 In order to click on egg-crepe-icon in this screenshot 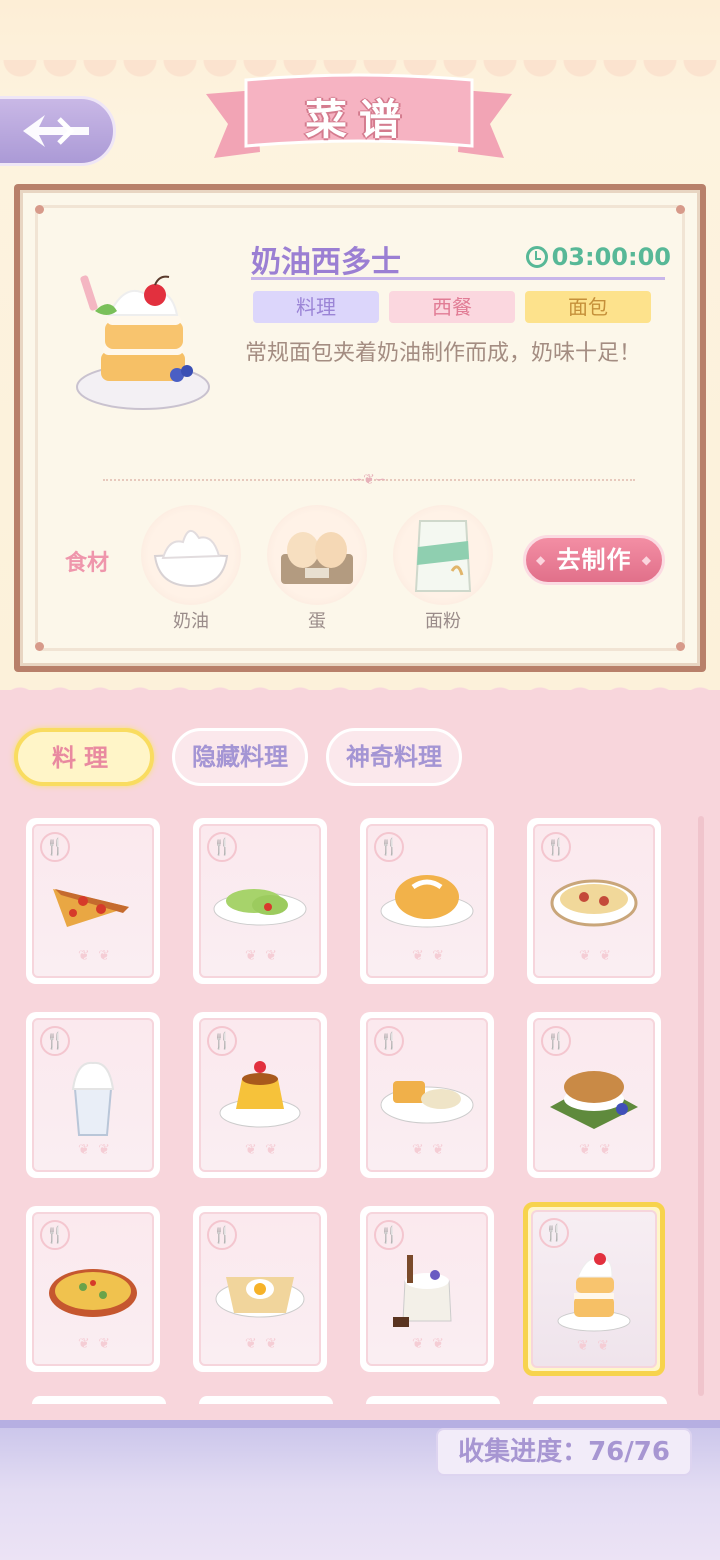, I will do `click(260, 1289)`.